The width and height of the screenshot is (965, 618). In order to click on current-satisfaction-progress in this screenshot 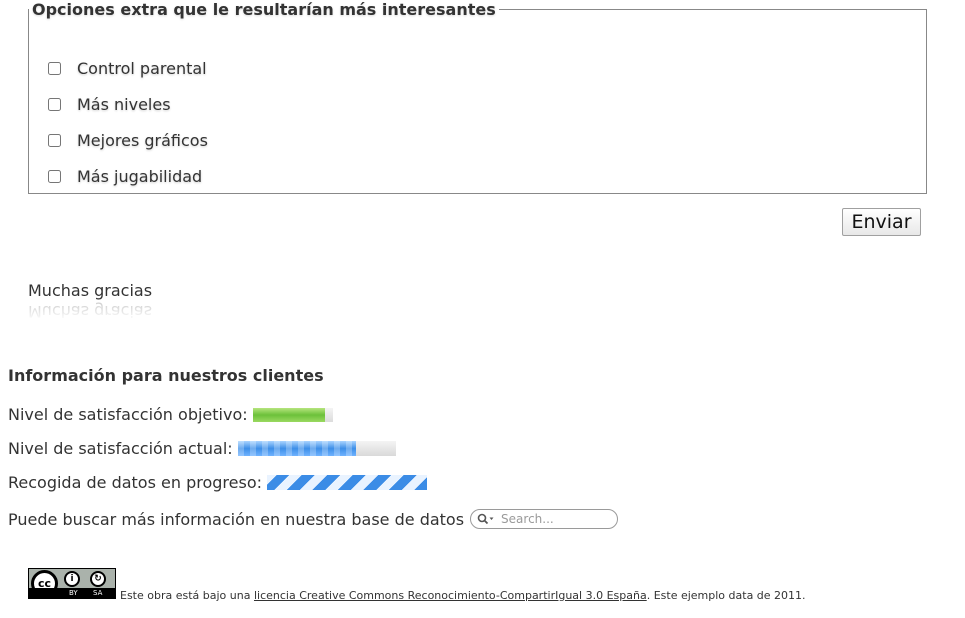, I will do `click(316, 448)`.